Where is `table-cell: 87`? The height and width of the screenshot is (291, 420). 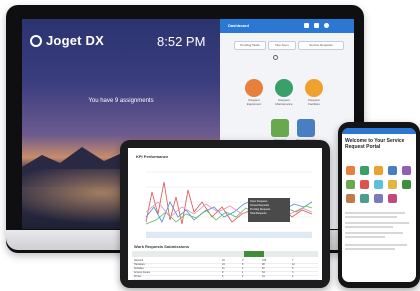 table-cell: 87 is located at coordinates (263, 268).